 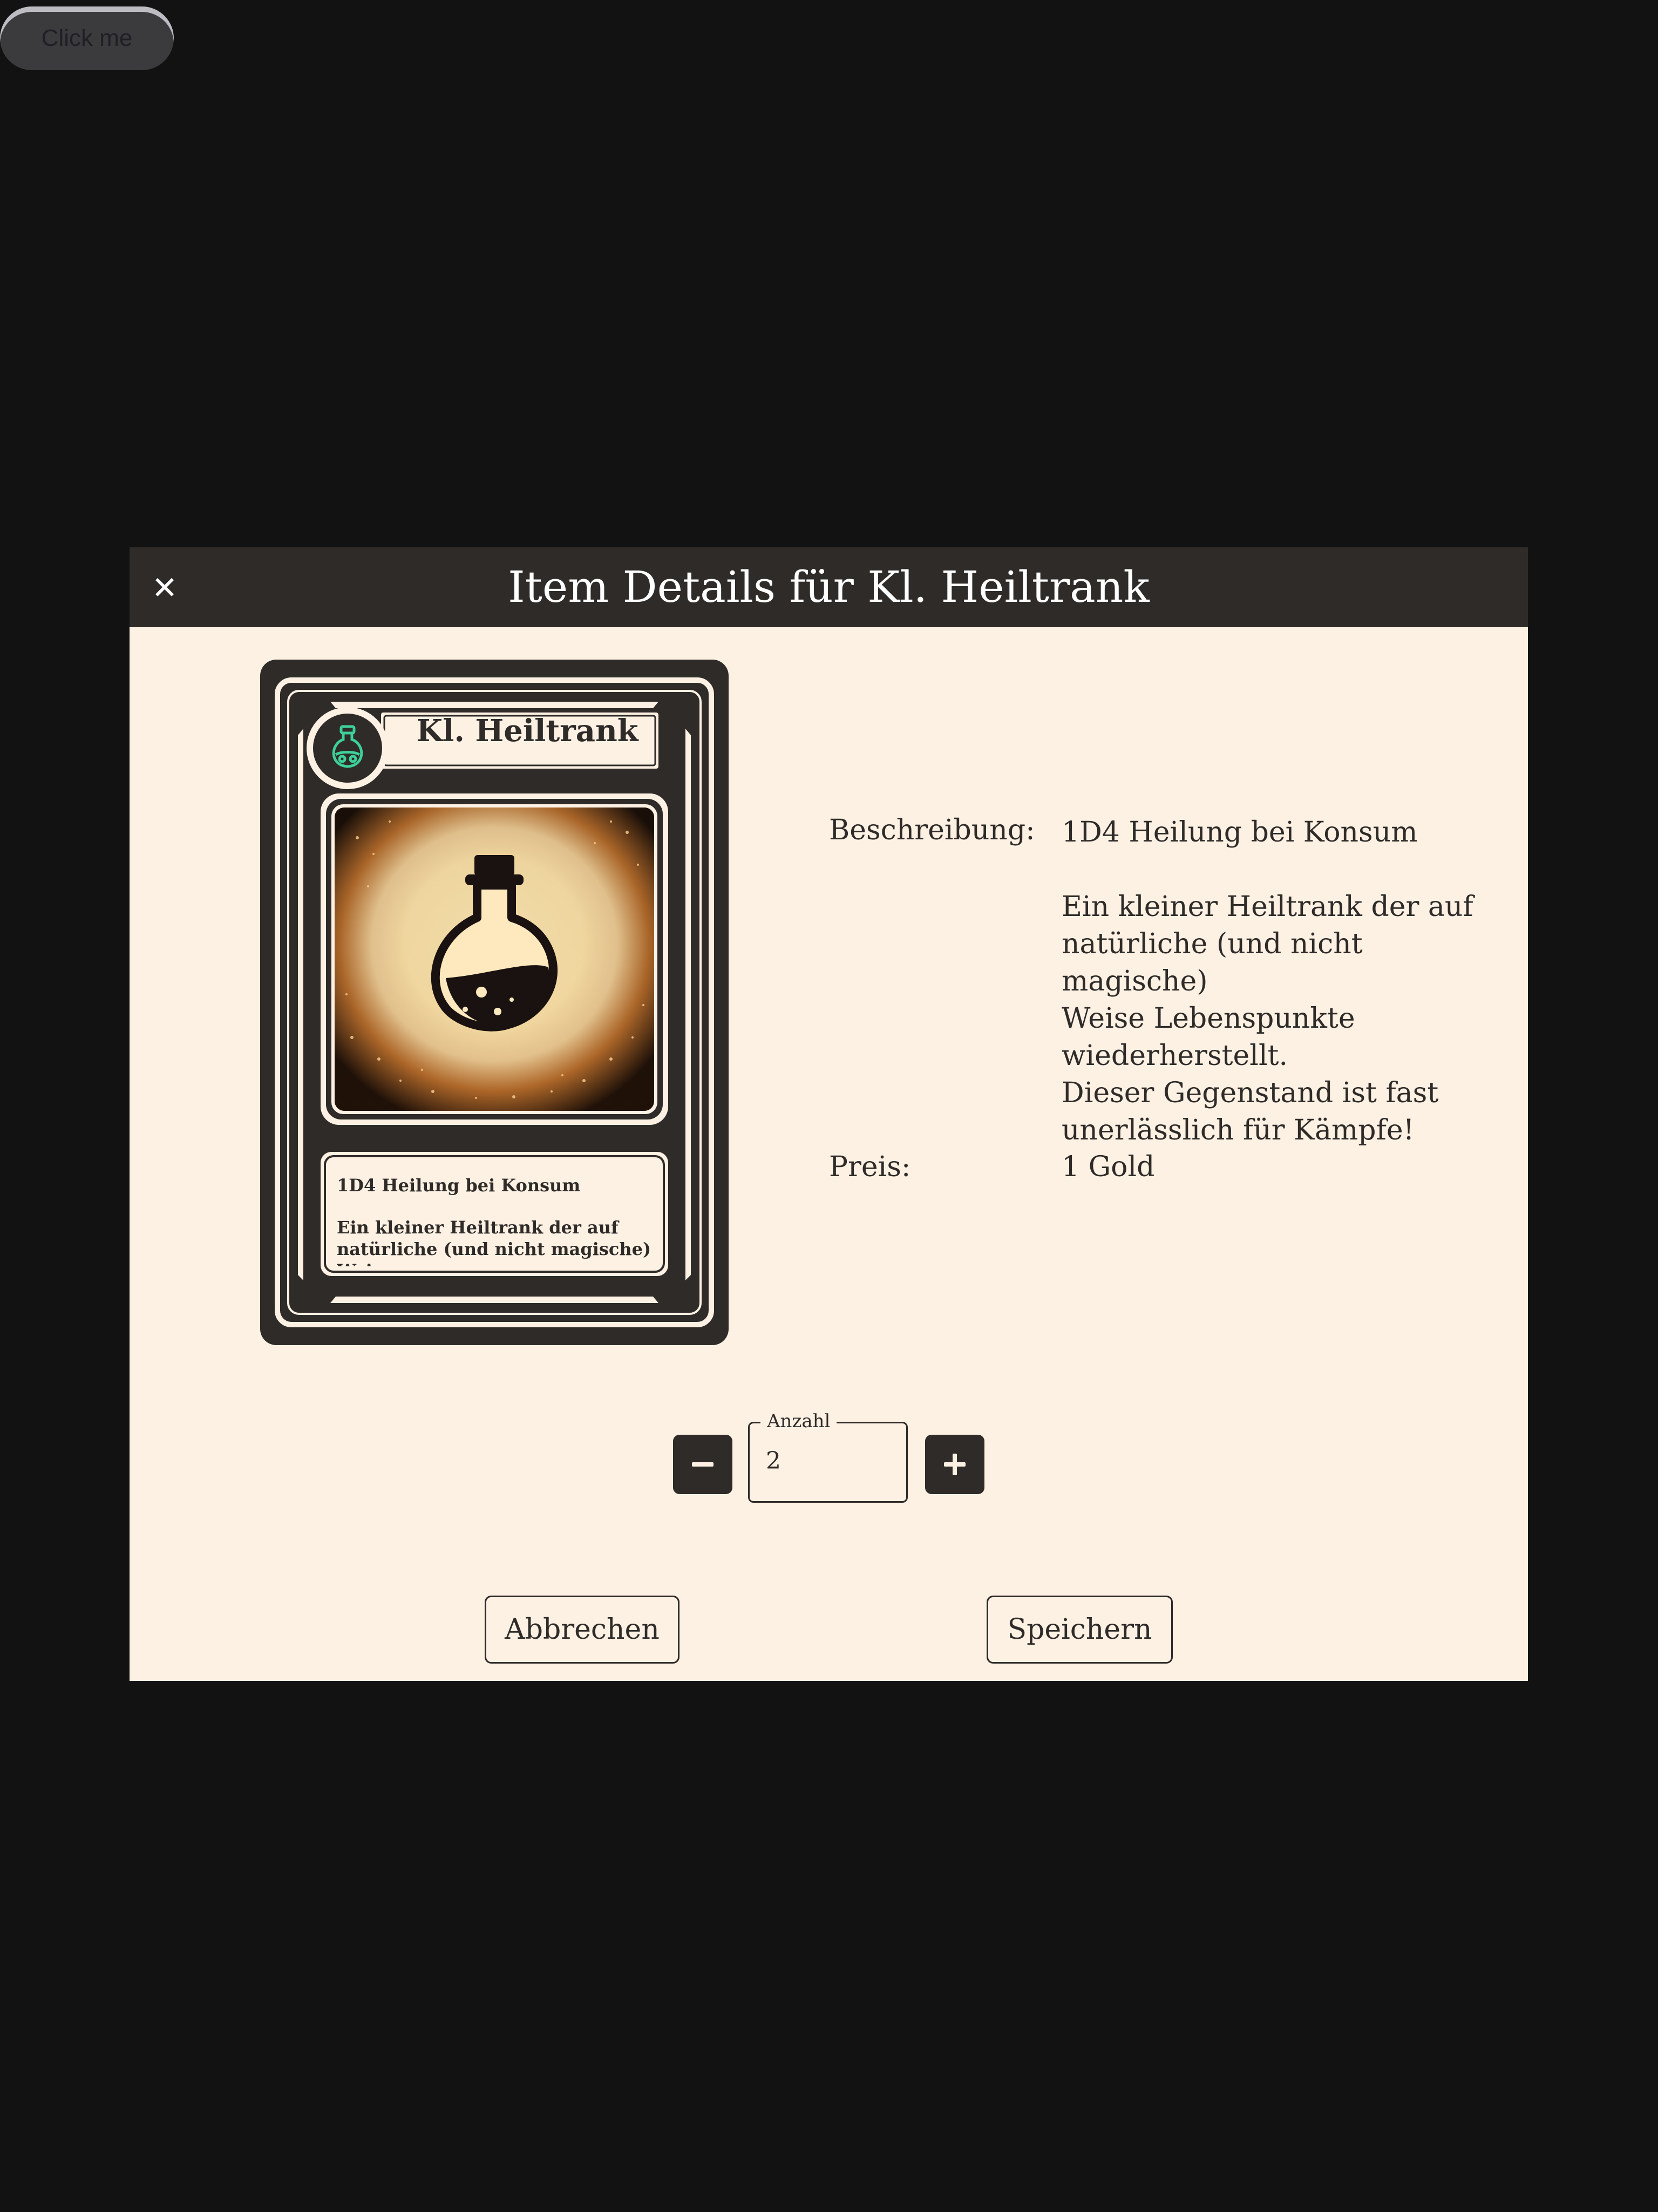 I want to click on price-value: 1 Gold, so click(x=1108, y=1167).